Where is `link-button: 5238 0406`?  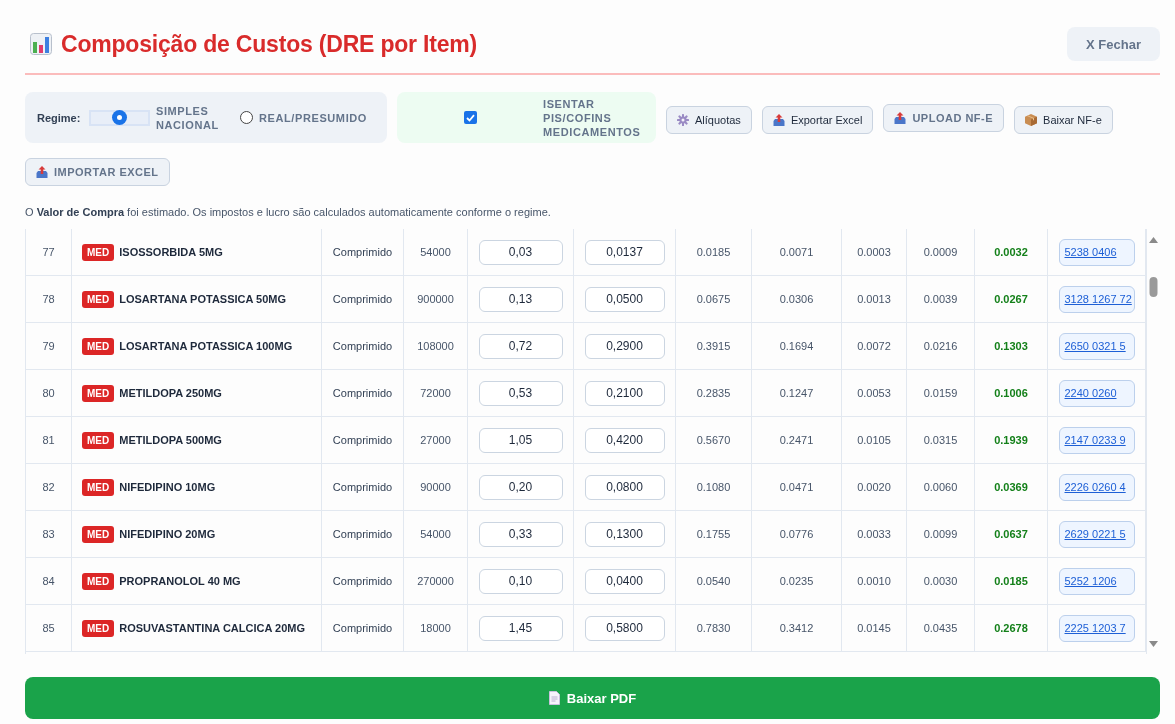
link-button: 5238 0406 is located at coordinates (1096, 252).